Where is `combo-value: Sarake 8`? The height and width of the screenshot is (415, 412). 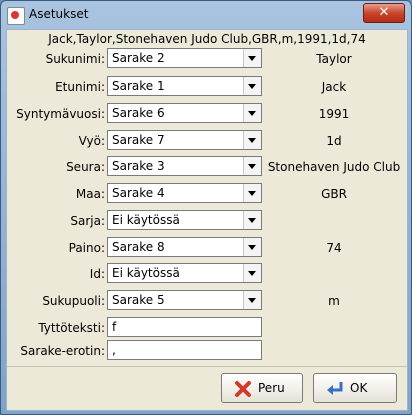
combo-value: Sarake 8 is located at coordinates (138, 247).